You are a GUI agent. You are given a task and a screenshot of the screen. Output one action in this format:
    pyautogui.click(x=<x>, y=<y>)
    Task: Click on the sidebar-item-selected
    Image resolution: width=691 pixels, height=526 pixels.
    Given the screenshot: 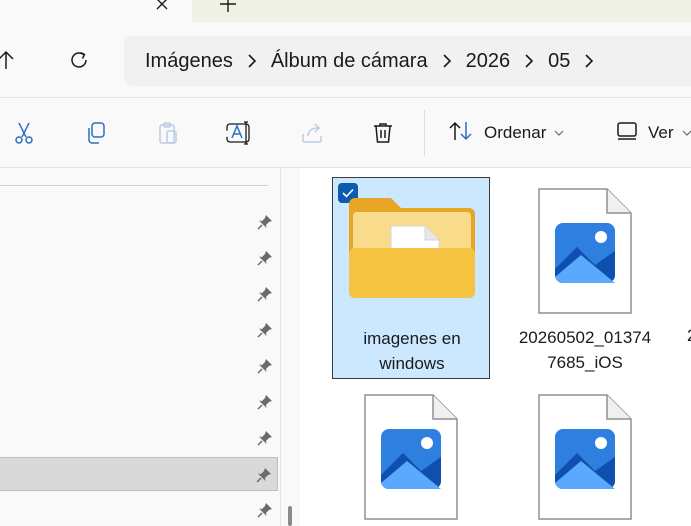 What is the action you would take?
    pyautogui.click(x=139, y=474)
    